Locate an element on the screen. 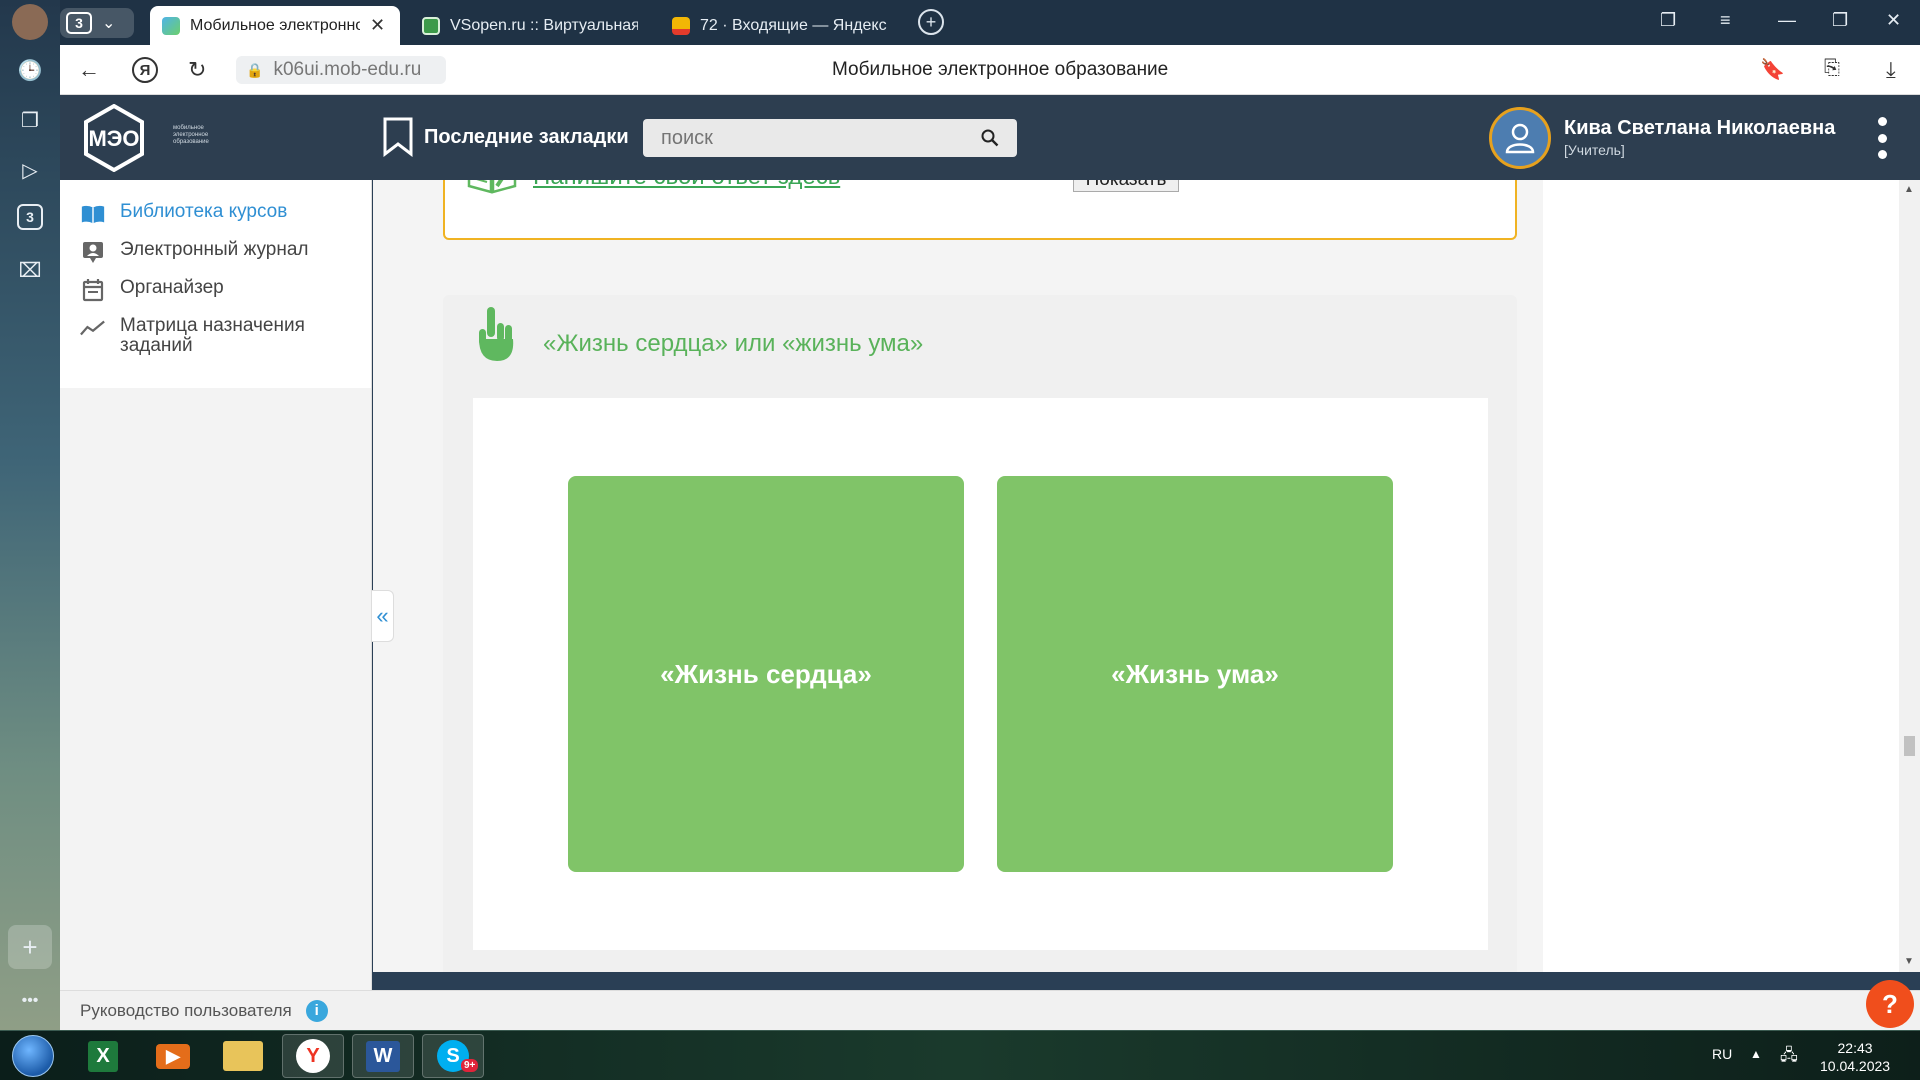 Image resolution: width=1920 pixels, height=1080 pixels. restore-window-icon: ❐ is located at coordinates (1840, 20).